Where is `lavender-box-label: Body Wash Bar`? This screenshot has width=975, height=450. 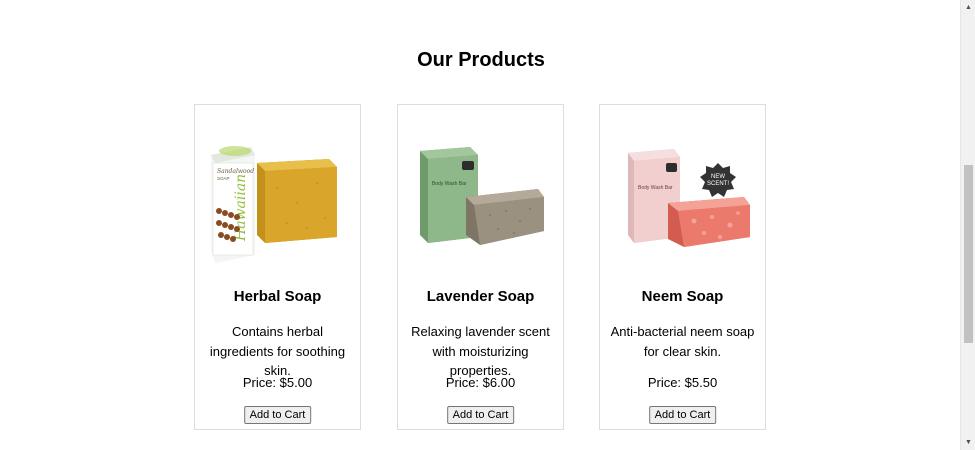 lavender-box-label: Body Wash Bar is located at coordinates (449, 184).